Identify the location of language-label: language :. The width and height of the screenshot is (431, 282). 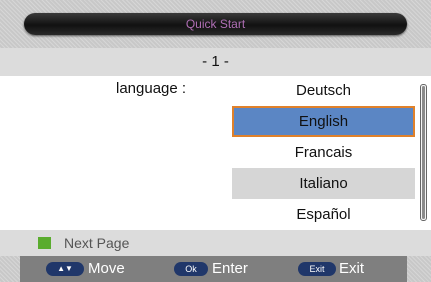
(151, 88).